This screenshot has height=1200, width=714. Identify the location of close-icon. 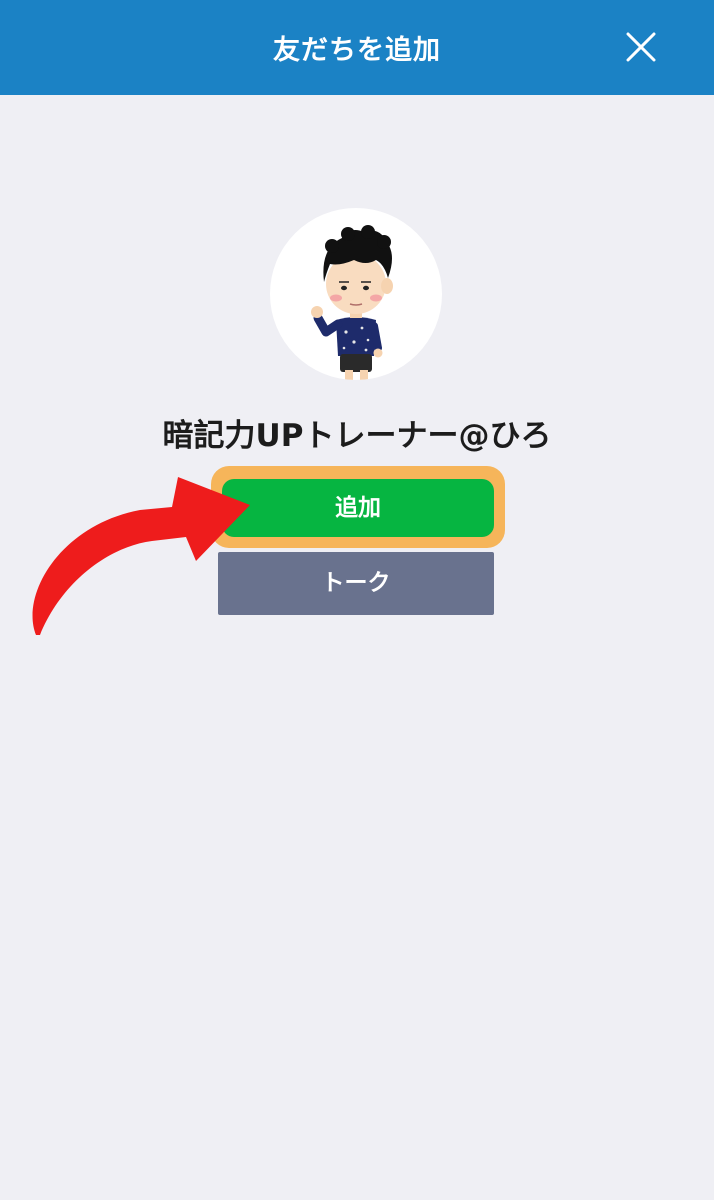
(641, 47).